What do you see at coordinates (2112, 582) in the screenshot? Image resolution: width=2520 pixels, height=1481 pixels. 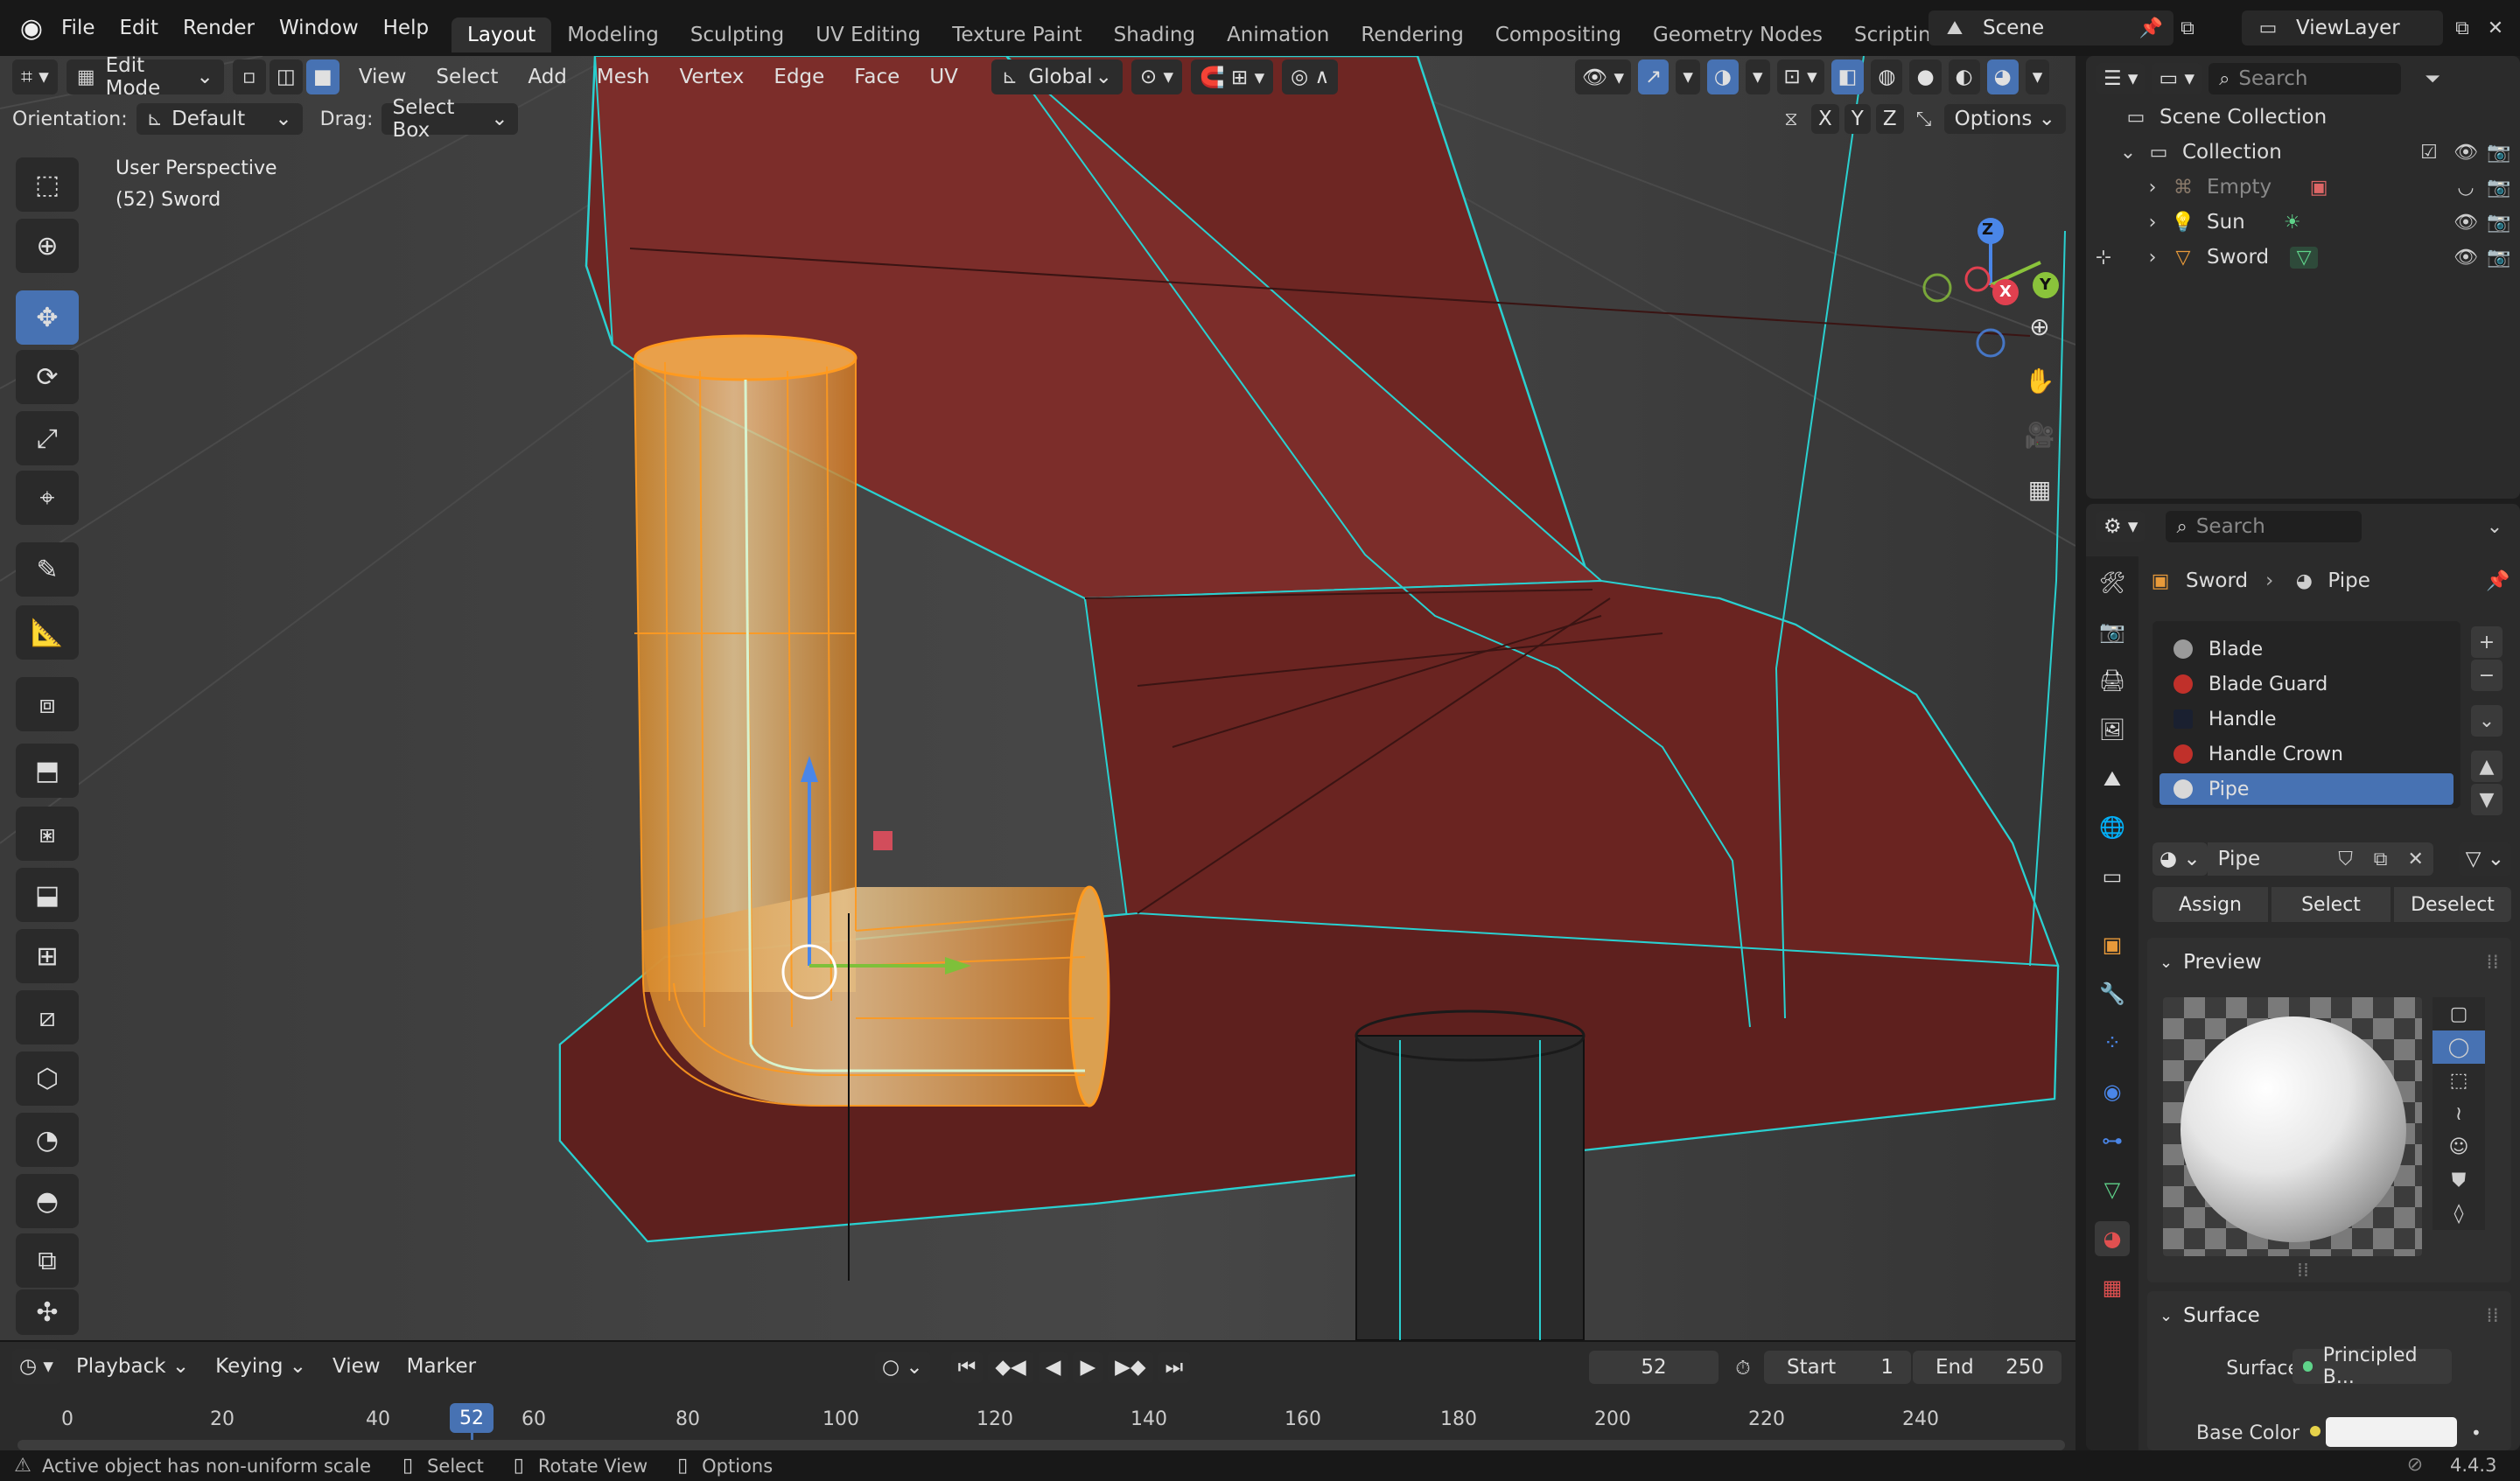 I see `tool-tab-icon: 🛠` at bounding box center [2112, 582].